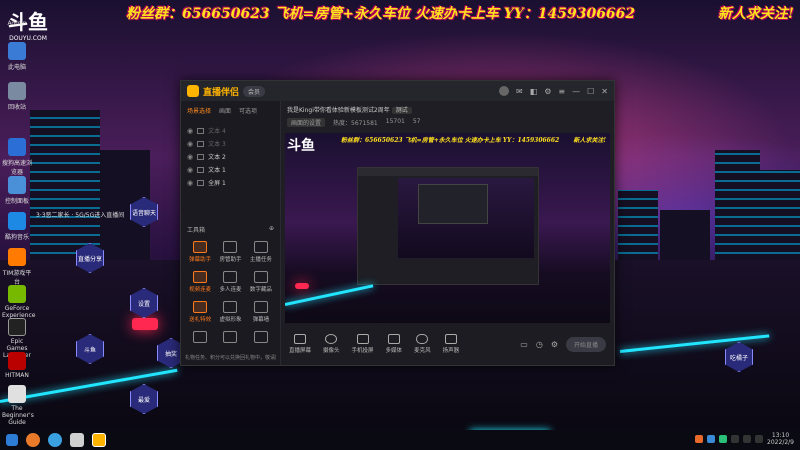 Image resolution: width=800 pixels, height=450 pixels. Describe the element at coordinates (451, 351) in the screenshot. I see `toolbar-label: 扬声器` at that location.